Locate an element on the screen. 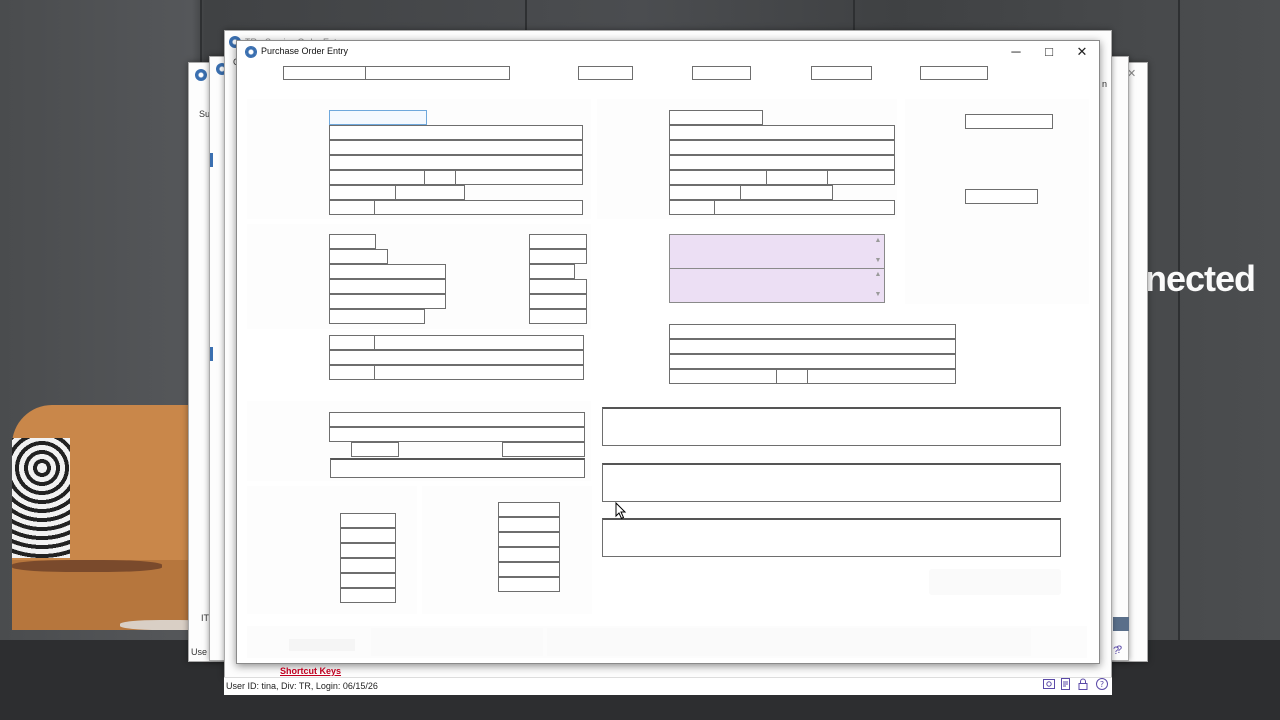 This screenshot has height=720, width=1280. ship-to-id-field is located at coordinates (716, 117).